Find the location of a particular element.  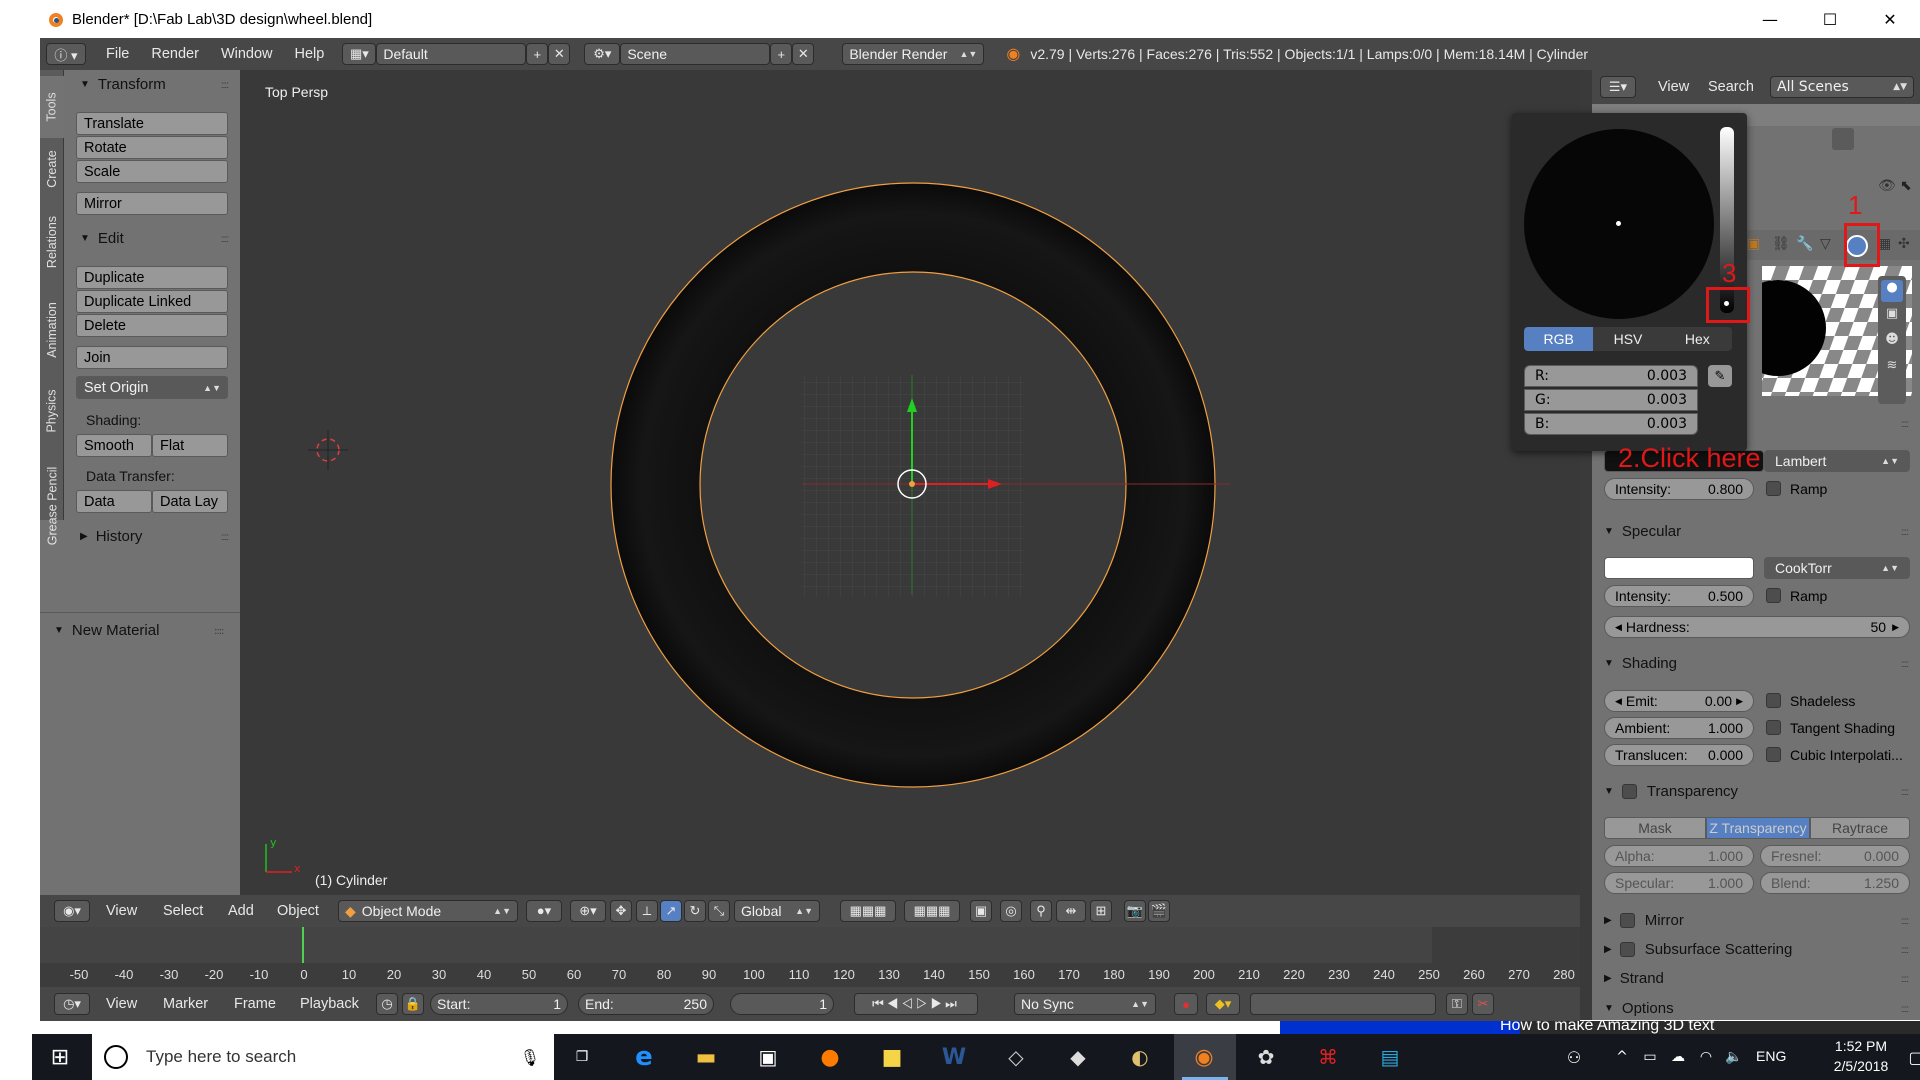

store-icon: ▣ is located at coordinates (768, 1057).